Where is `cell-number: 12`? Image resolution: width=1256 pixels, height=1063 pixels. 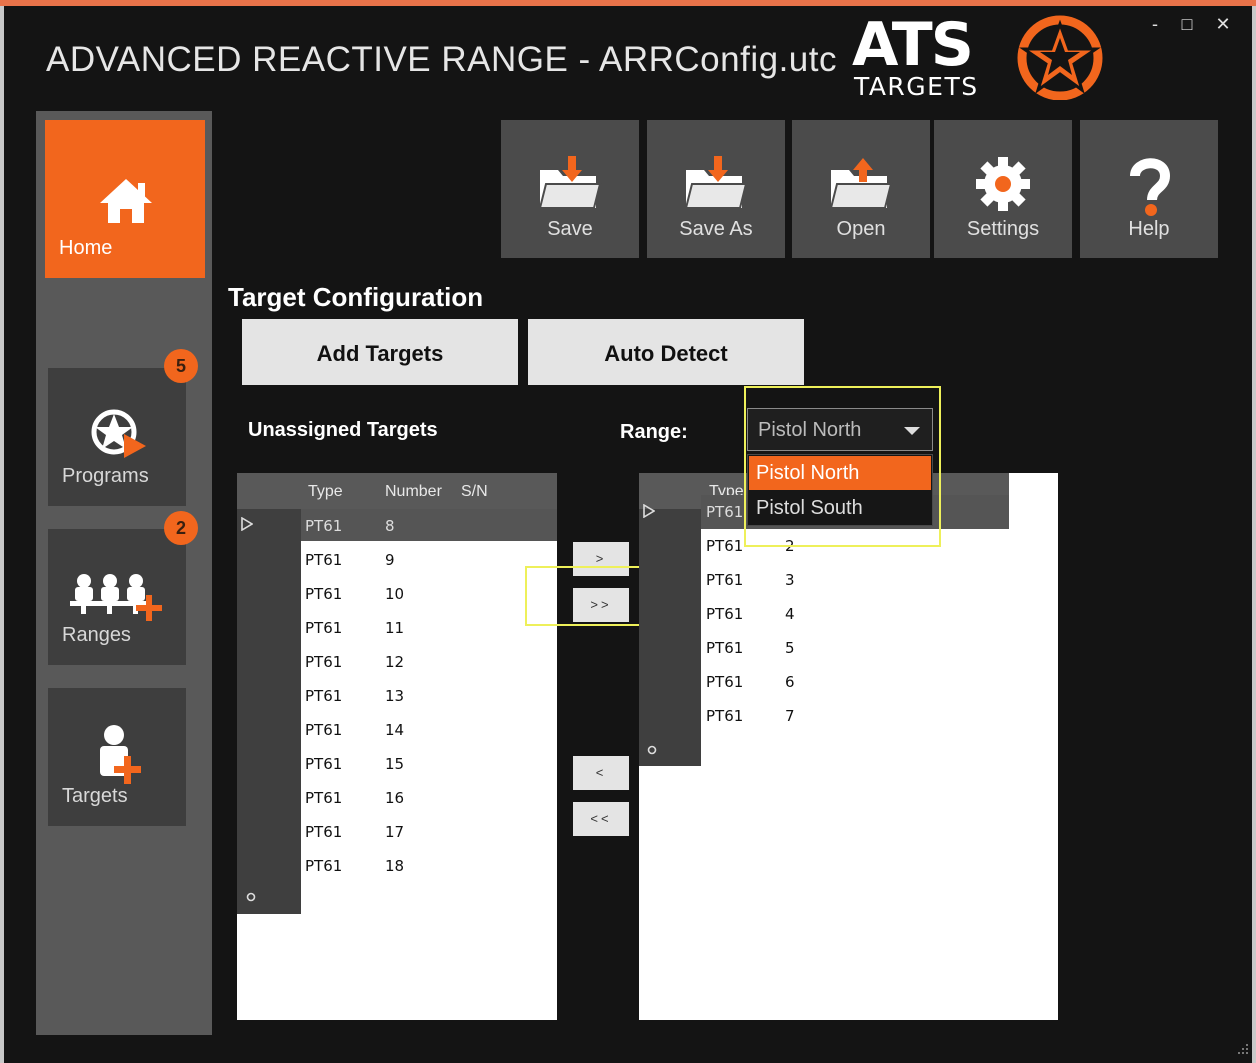
cell-number: 12 is located at coordinates (395, 662).